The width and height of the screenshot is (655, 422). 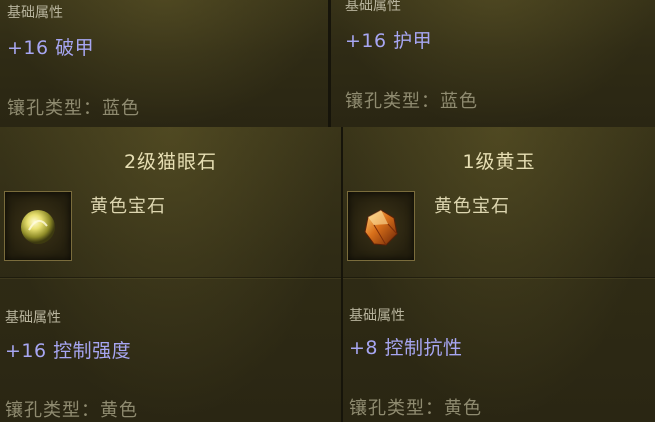 I want to click on stat-value: +16 破甲, so click(x=51, y=48).